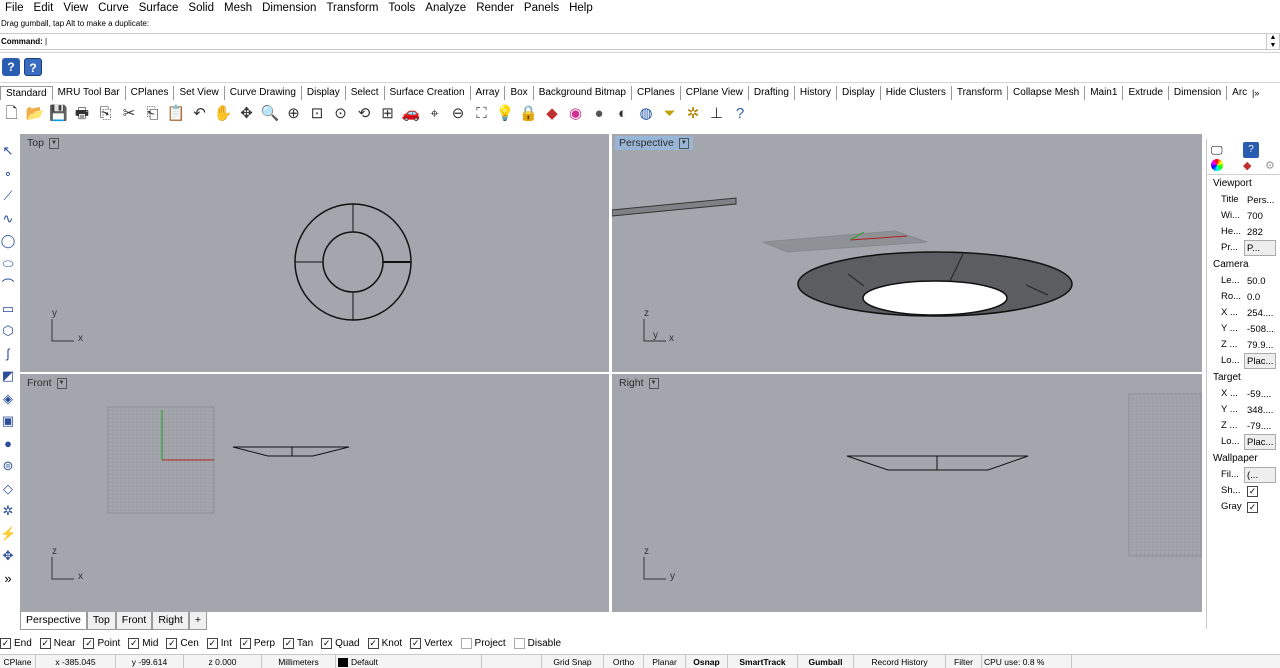  Describe the element at coordinates (1243, 232) in the screenshot. I see `viewport-row: He... 282` at that location.